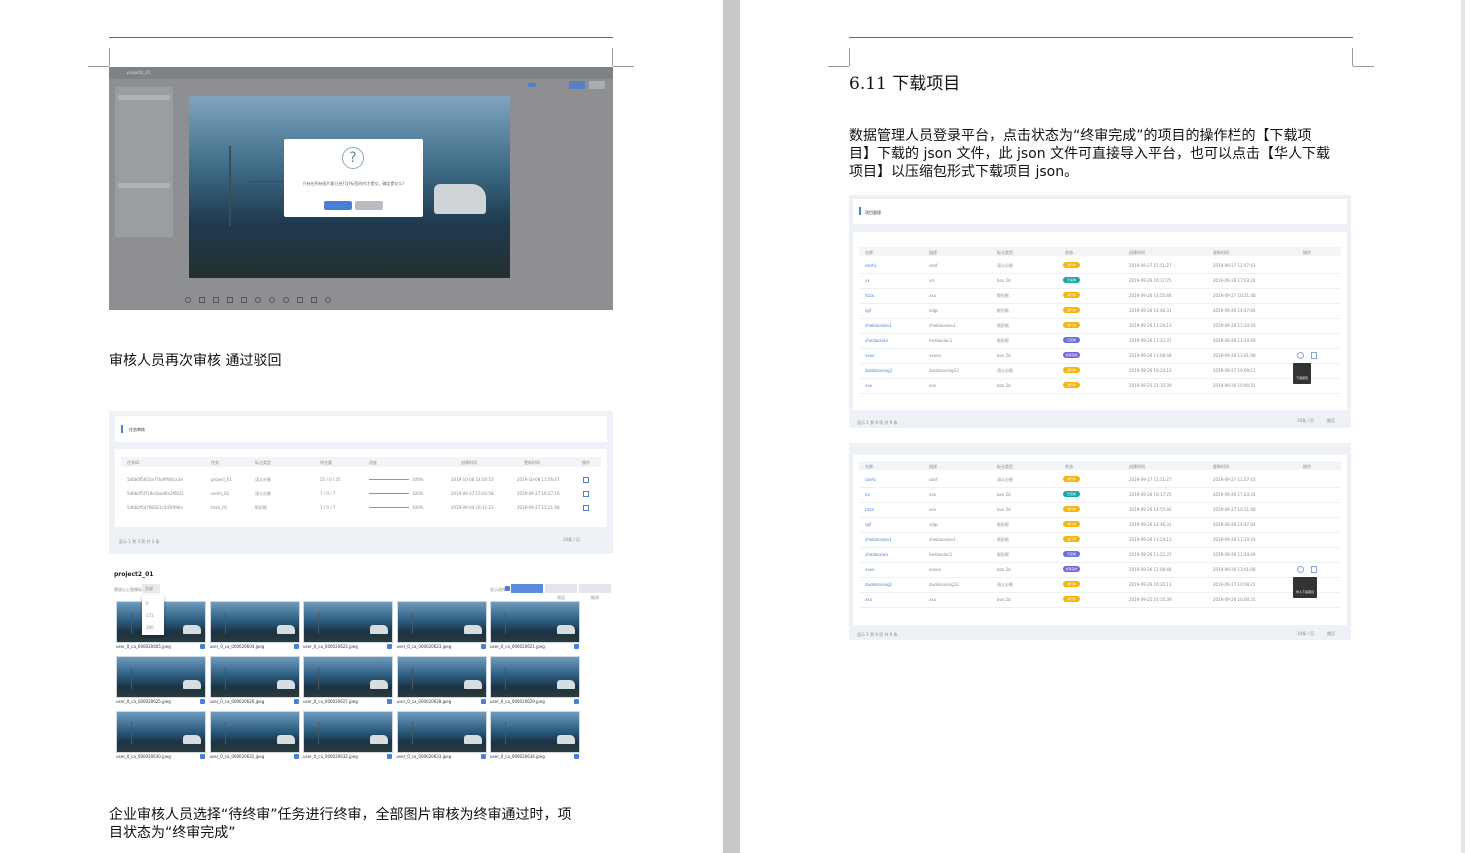 The image size is (1465, 853). What do you see at coordinates (561, 592) in the screenshot?
I see `reject-button: 驳回` at bounding box center [561, 592].